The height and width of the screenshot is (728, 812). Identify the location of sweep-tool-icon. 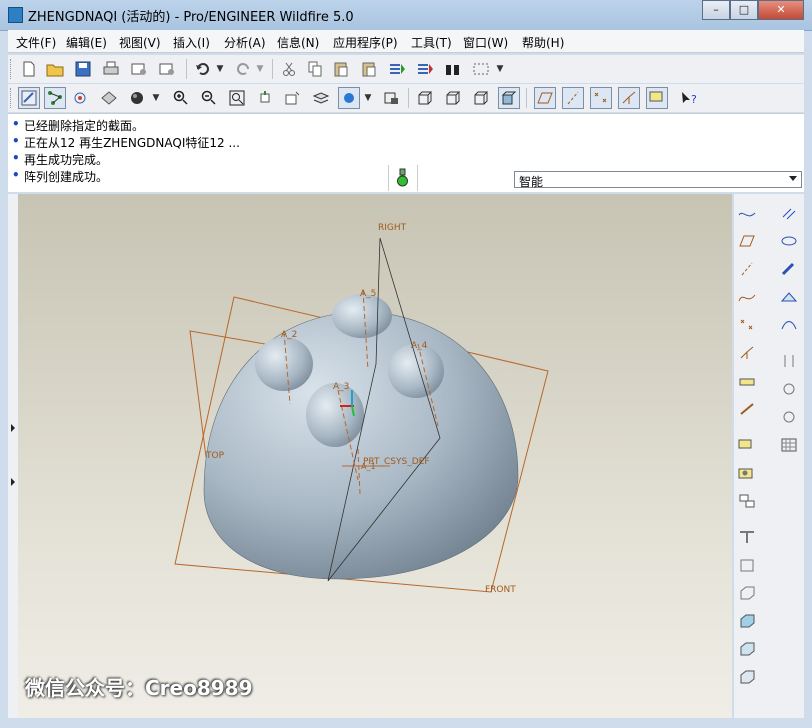
(789, 269).